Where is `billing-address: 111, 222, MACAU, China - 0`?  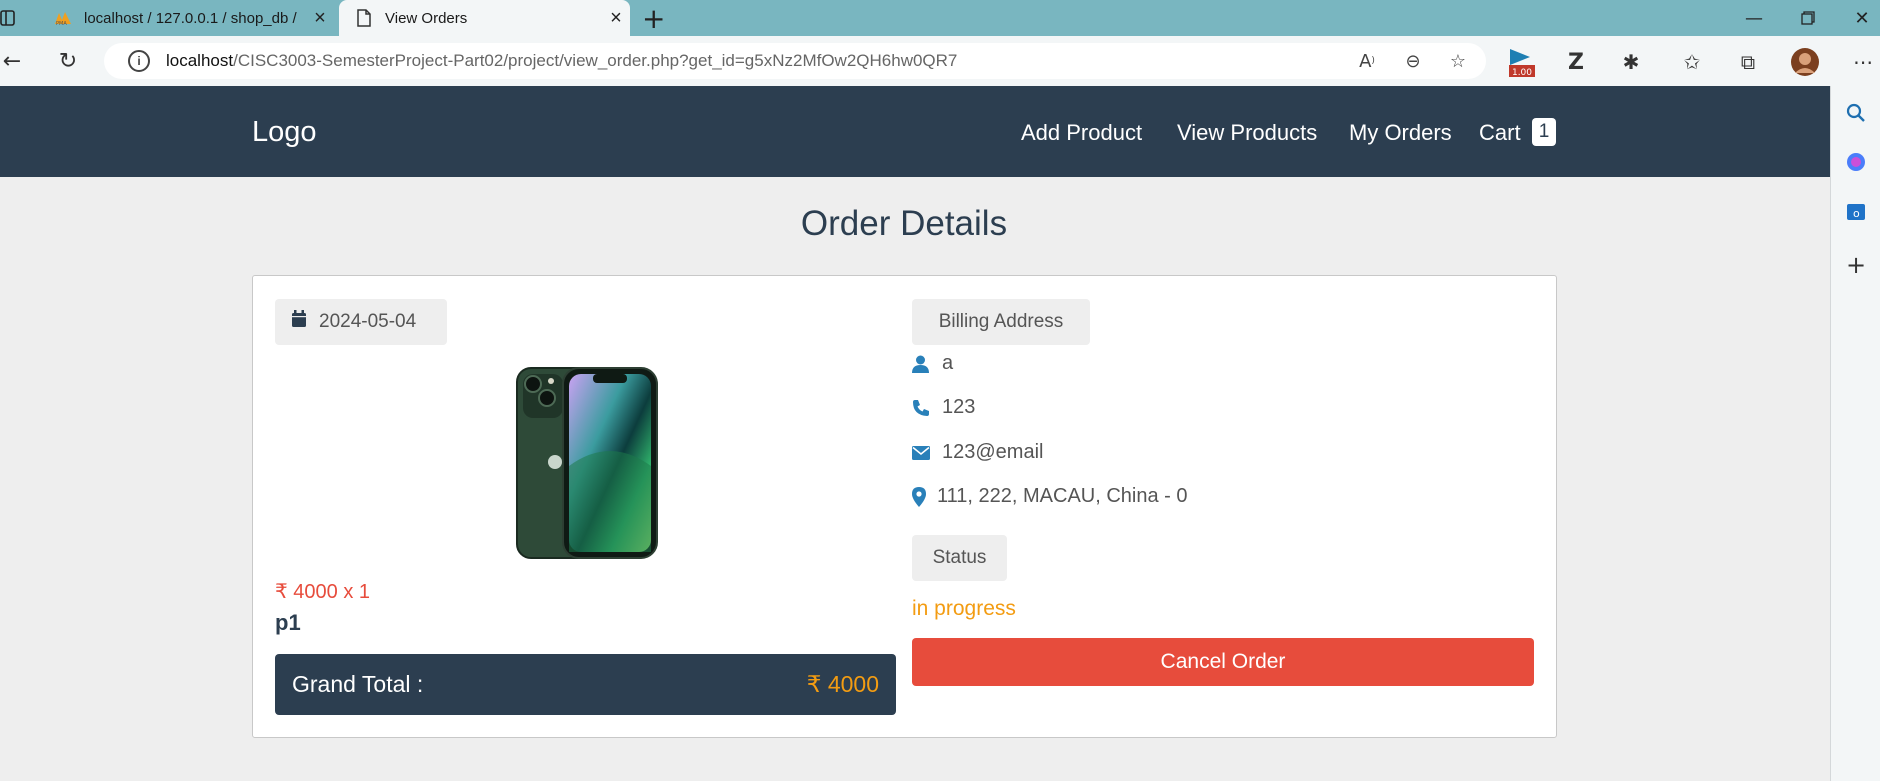 billing-address: 111, 222, MACAU, China - 0 is located at coordinates (1062, 496).